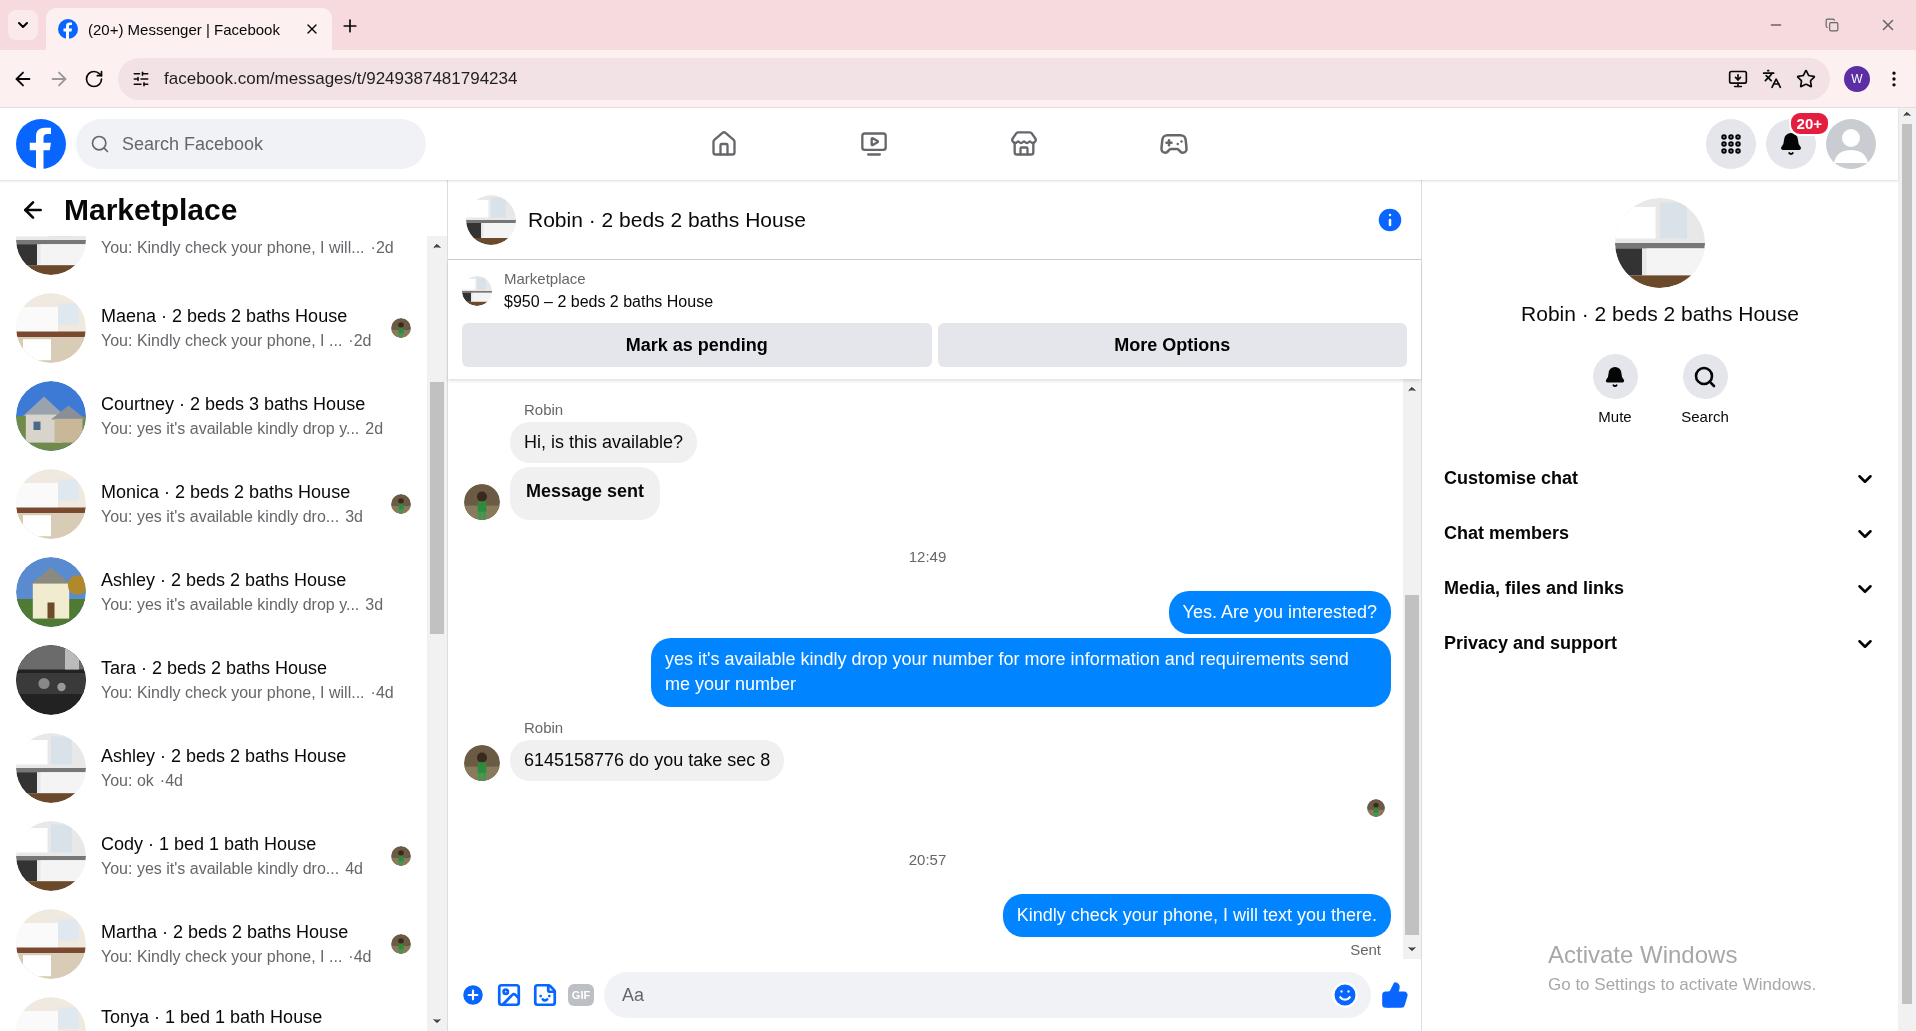  What do you see at coordinates (1172, 345) in the screenshot?
I see `listing-action-button: More Options` at bounding box center [1172, 345].